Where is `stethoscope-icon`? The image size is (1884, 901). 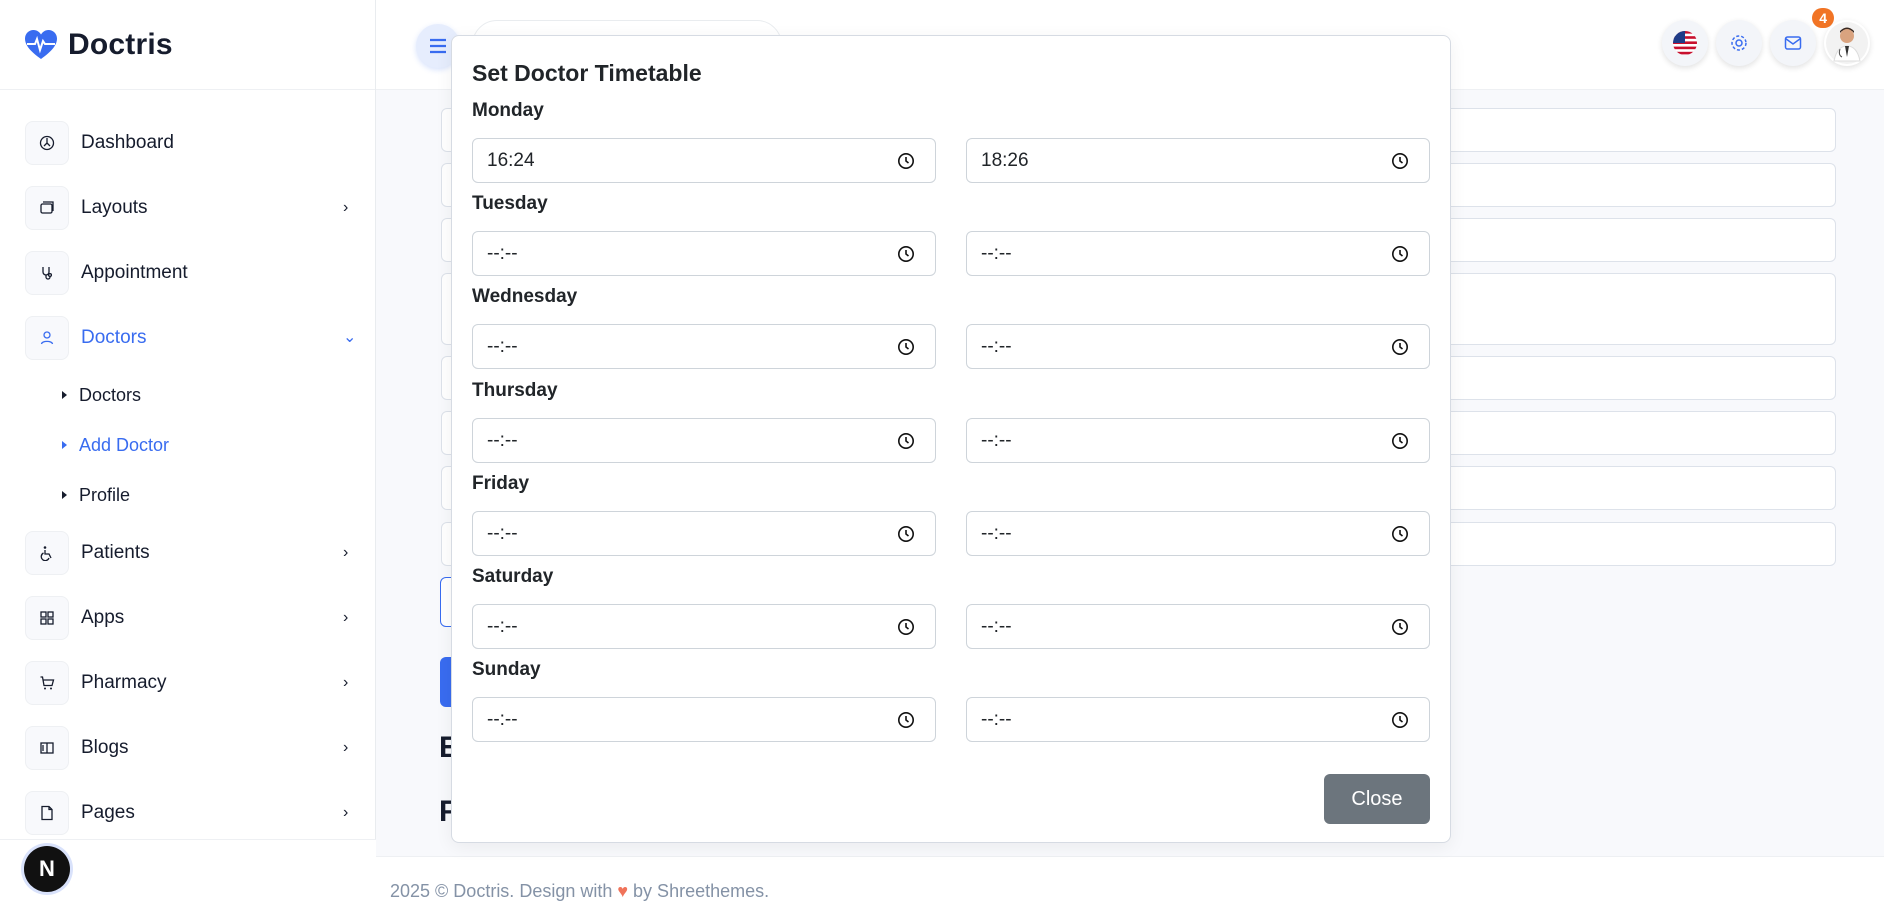
stethoscope-icon is located at coordinates (47, 272).